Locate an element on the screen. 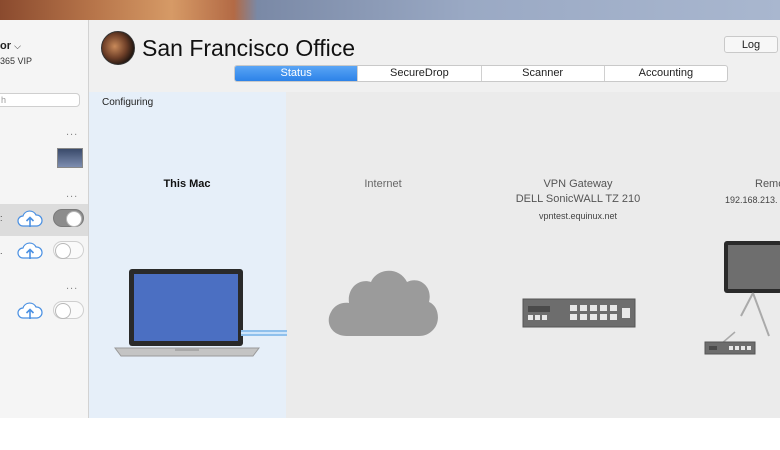 This screenshot has width=780, height=450. tab-accounting: Accounting is located at coordinates (665, 73).